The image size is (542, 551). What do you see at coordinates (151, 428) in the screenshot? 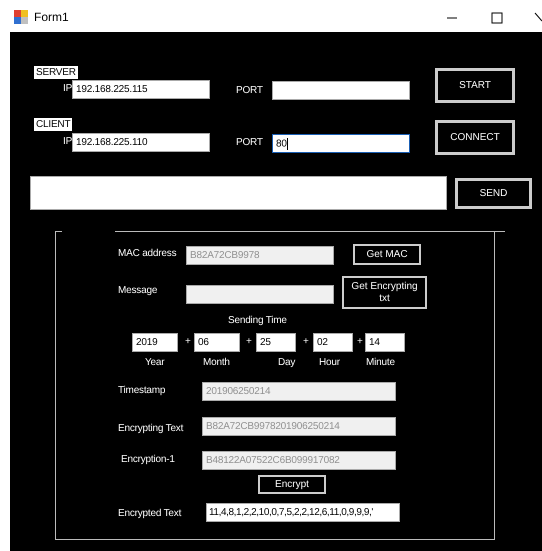
I see `output-label: Encrypting Text` at bounding box center [151, 428].